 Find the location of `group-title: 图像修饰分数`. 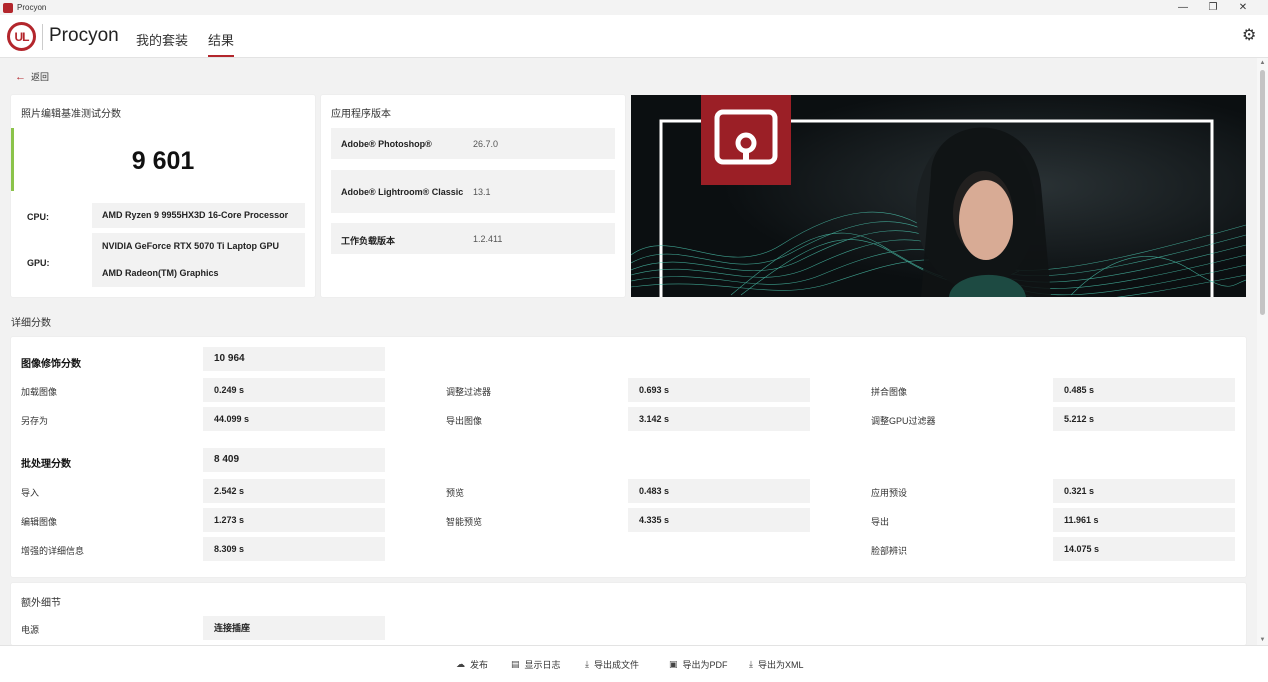

group-title: 图像修饰分数 is located at coordinates (51, 364).